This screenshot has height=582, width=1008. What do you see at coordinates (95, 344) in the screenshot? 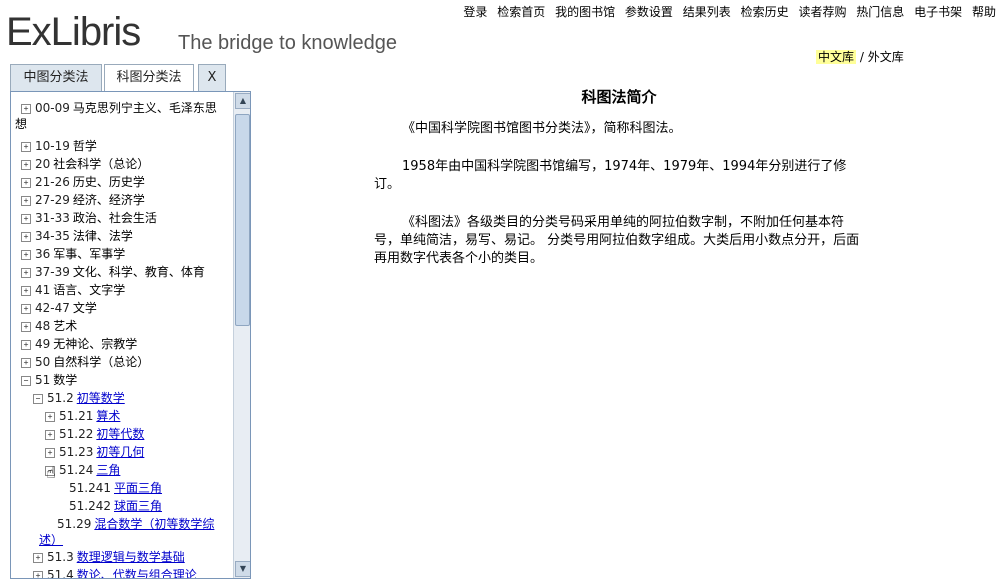
I see `tree-node-label: 无神论、宗教学` at bounding box center [95, 344].